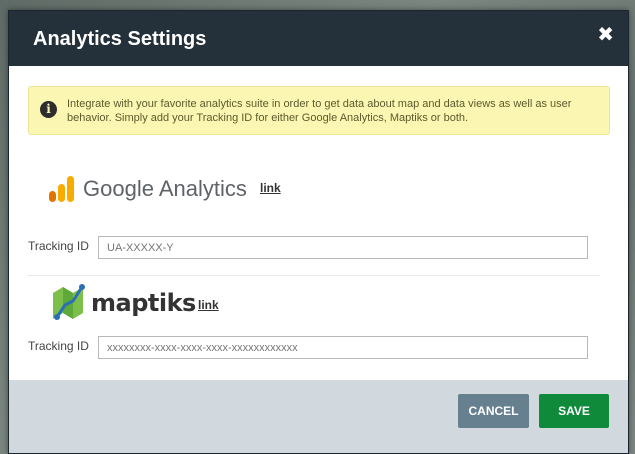 This screenshot has width=635, height=454. I want to click on google-analytics-icon, so click(61, 189).